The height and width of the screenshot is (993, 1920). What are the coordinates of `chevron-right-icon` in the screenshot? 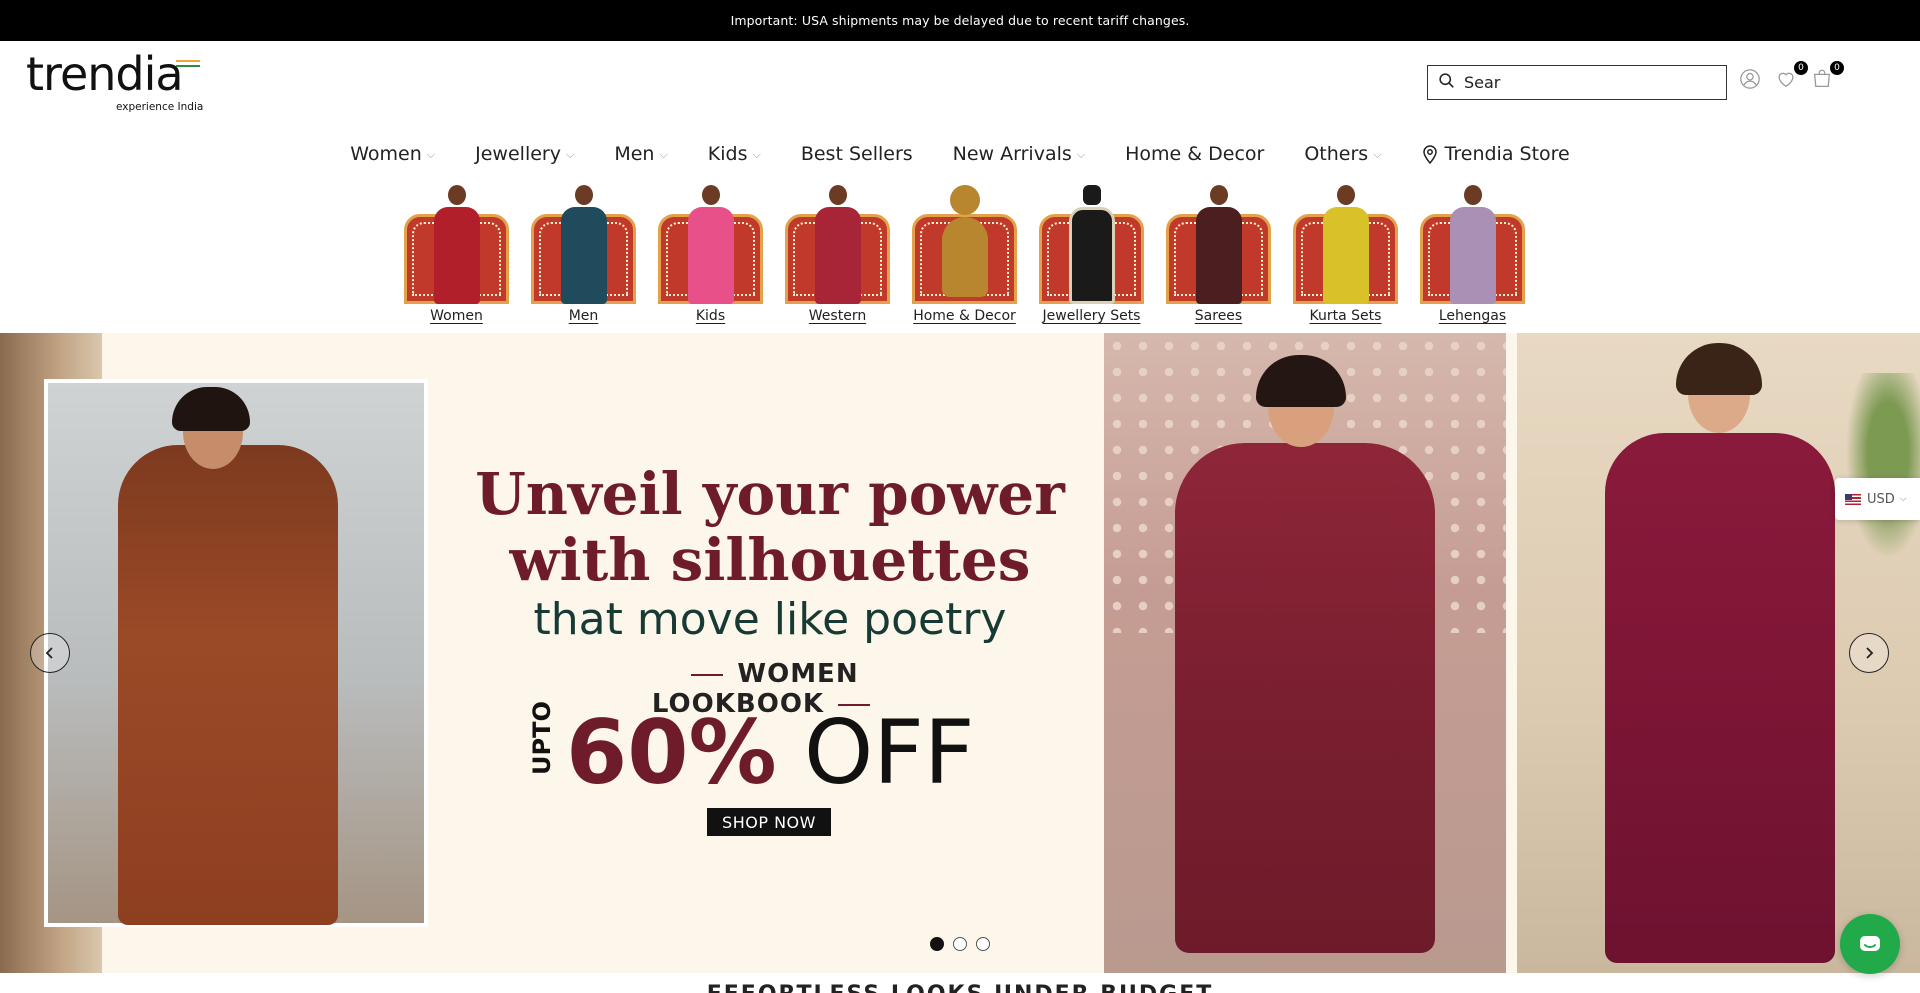 It's located at (1870, 653).